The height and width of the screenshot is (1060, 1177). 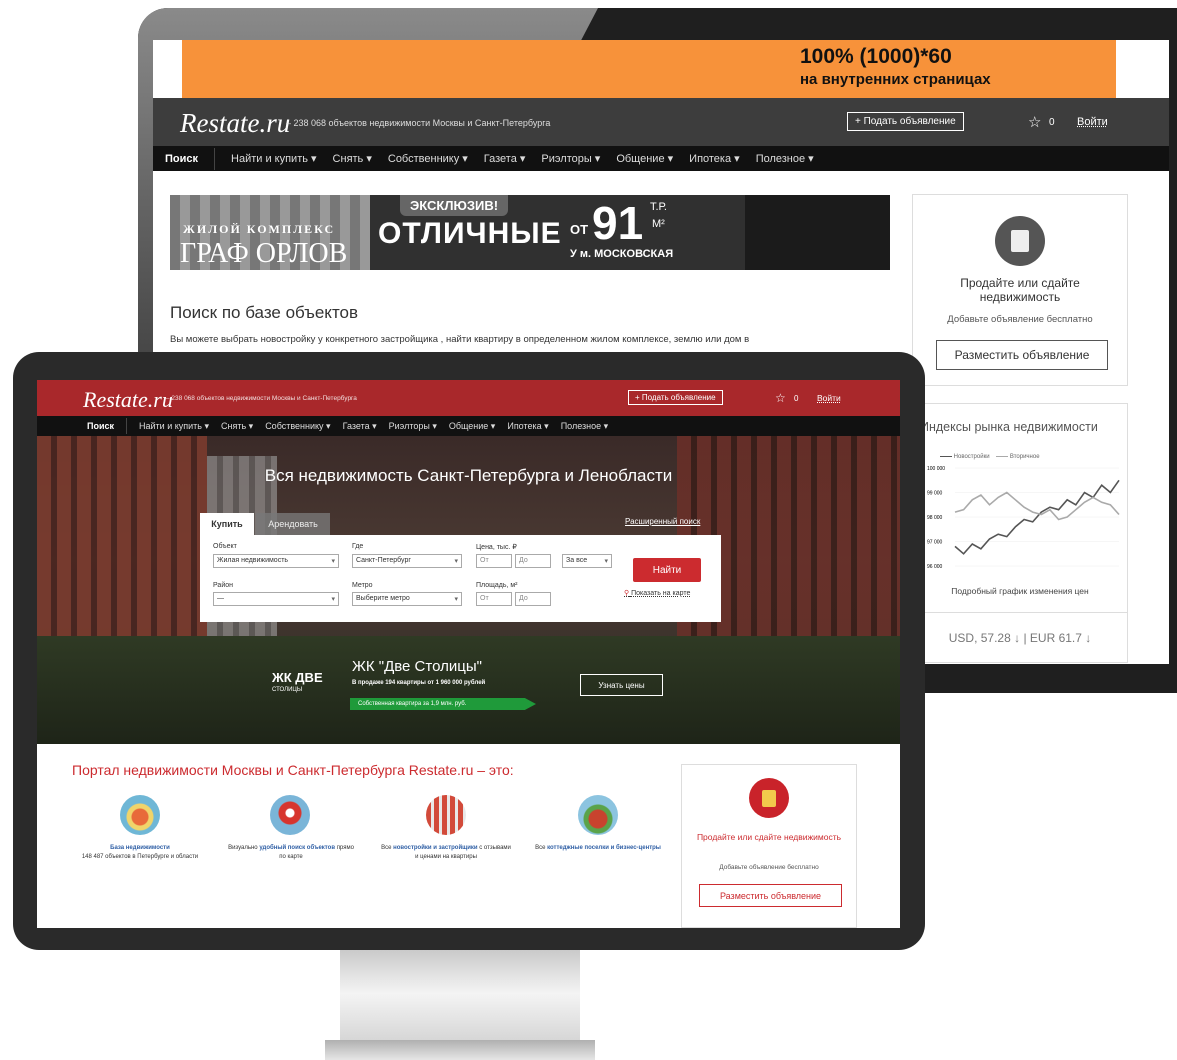 What do you see at coordinates (971, 457) in the screenshot?
I see `legend-new-label: Новостройки` at bounding box center [971, 457].